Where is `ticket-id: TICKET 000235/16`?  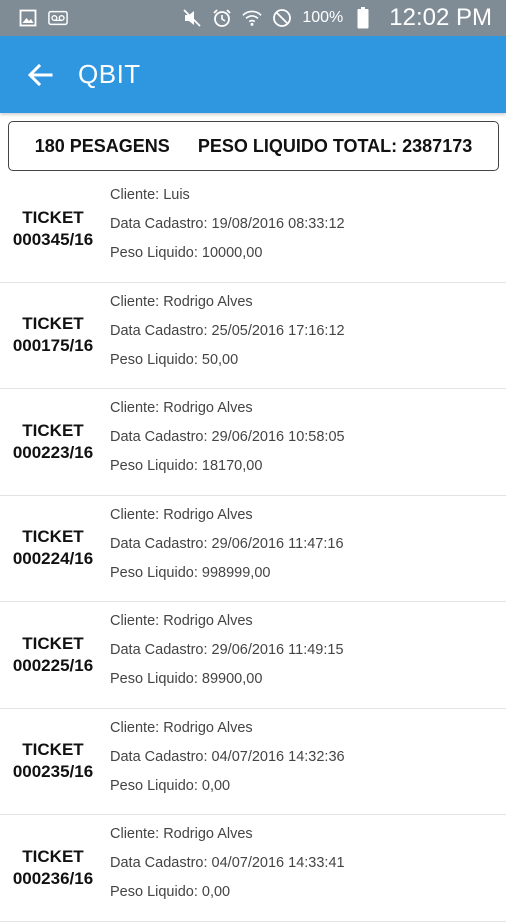 ticket-id: TICKET 000235/16 is located at coordinates (53, 762).